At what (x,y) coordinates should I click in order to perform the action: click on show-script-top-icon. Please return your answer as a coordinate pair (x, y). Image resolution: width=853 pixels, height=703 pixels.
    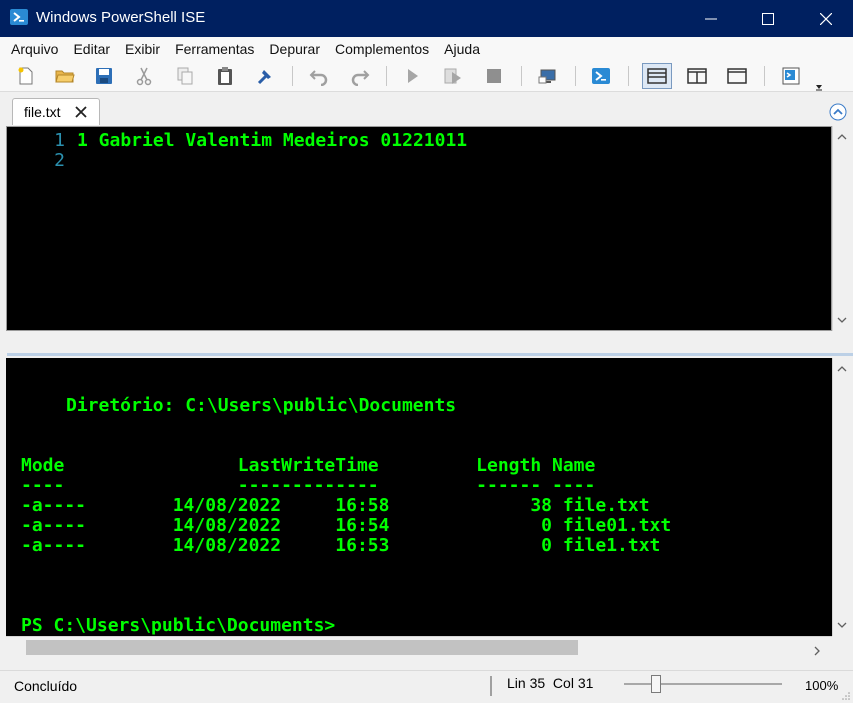
    Looking at the image, I should click on (657, 76).